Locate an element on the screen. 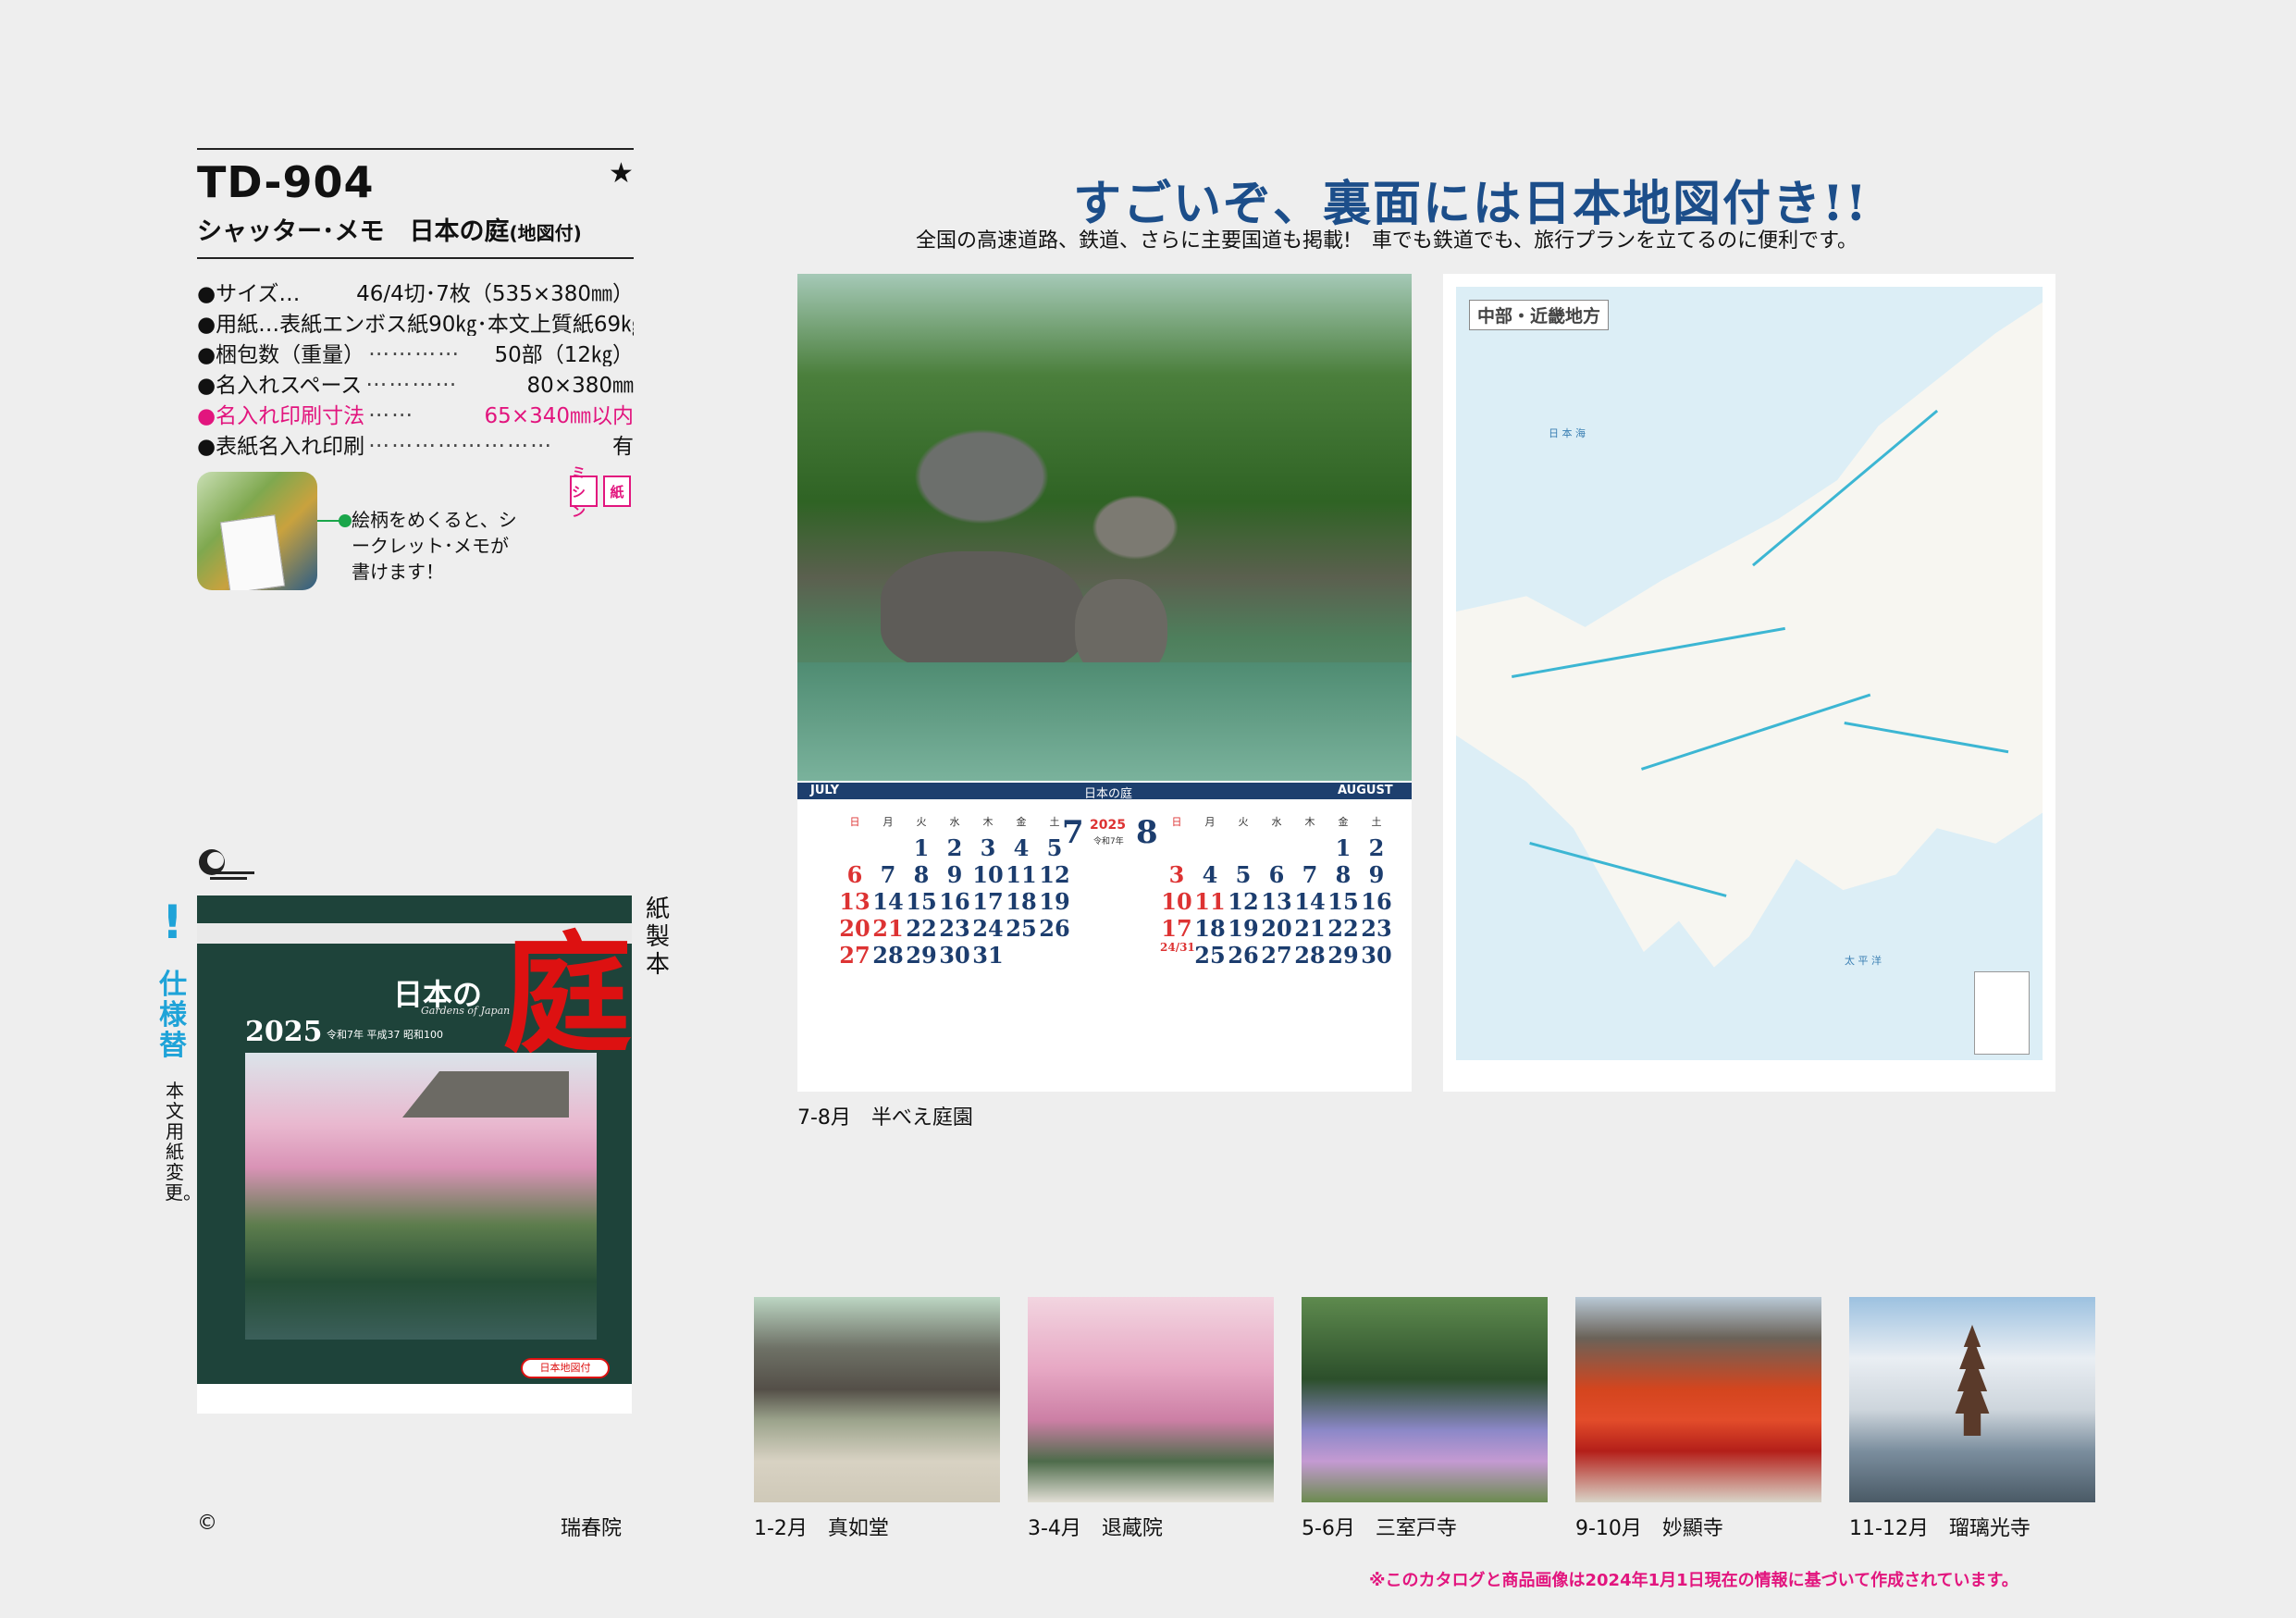 The width and height of the screenshot is (2296, 1618). product-title: シャッター･メモ 日本の庭(地図付) is located at coordinates (389, 229).